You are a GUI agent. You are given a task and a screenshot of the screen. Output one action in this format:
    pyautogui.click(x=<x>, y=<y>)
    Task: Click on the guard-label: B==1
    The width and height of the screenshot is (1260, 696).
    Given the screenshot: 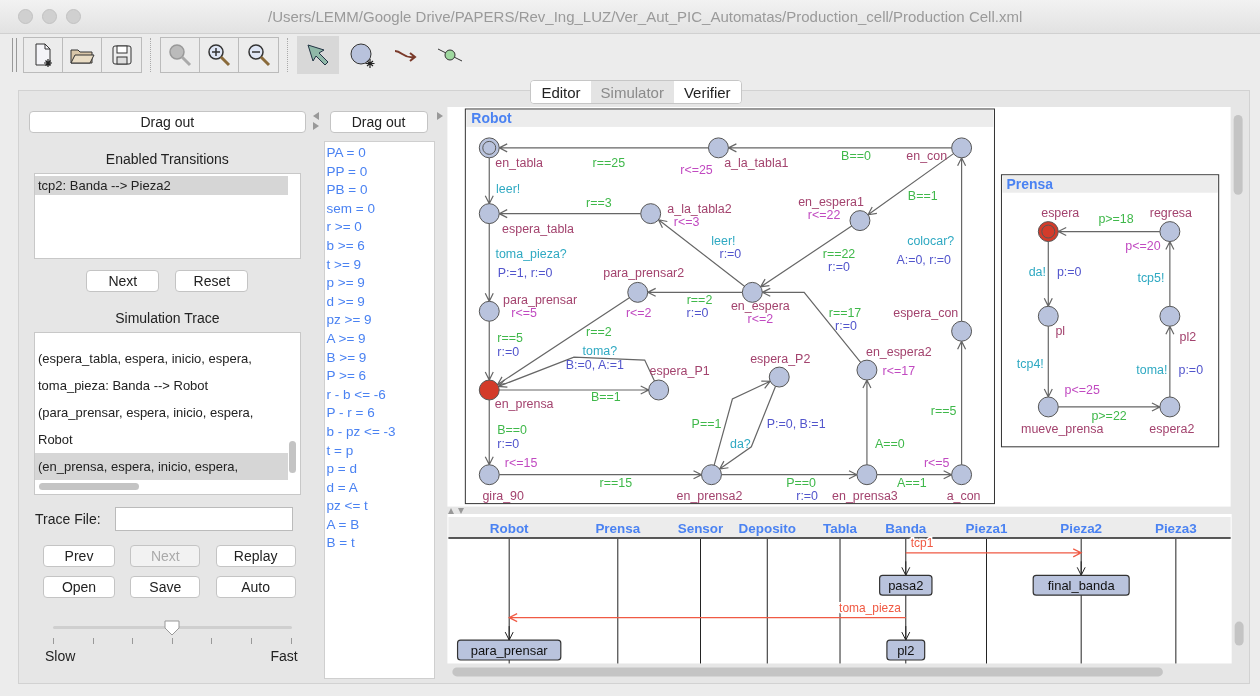 What is the action you would take?
    pyautogui.click(x=922, y=195)
    